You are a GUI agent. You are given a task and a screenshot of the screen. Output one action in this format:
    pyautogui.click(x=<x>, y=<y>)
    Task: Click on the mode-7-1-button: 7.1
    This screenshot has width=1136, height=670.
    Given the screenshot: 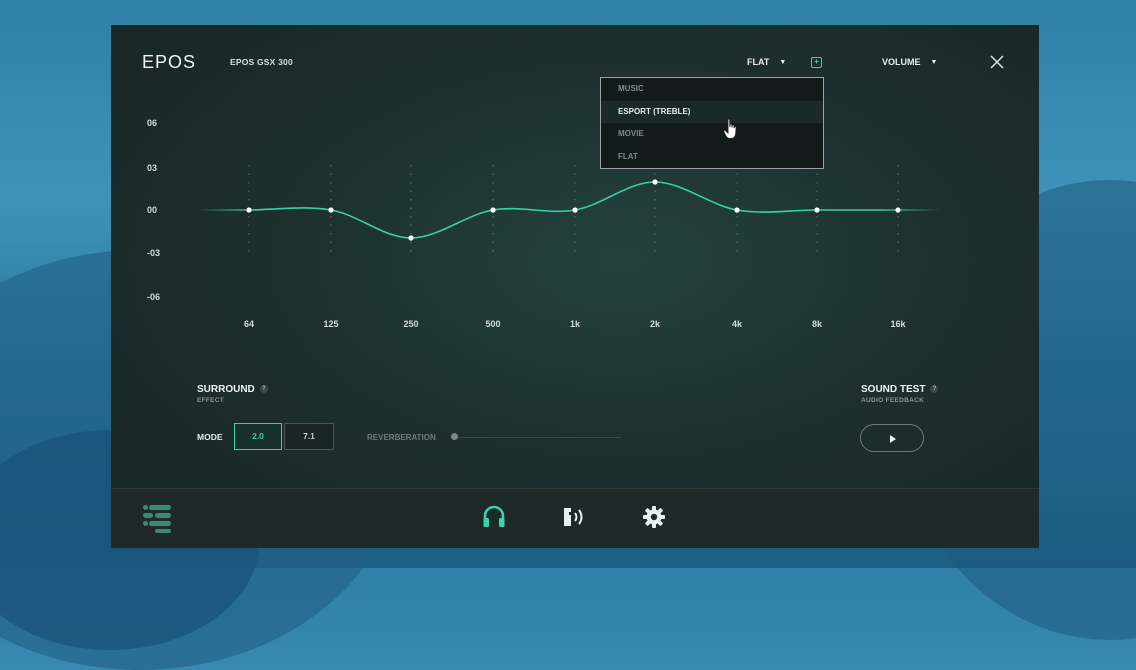 What is the action you would take?
    pyautogui.click(x=309, y=436)
    